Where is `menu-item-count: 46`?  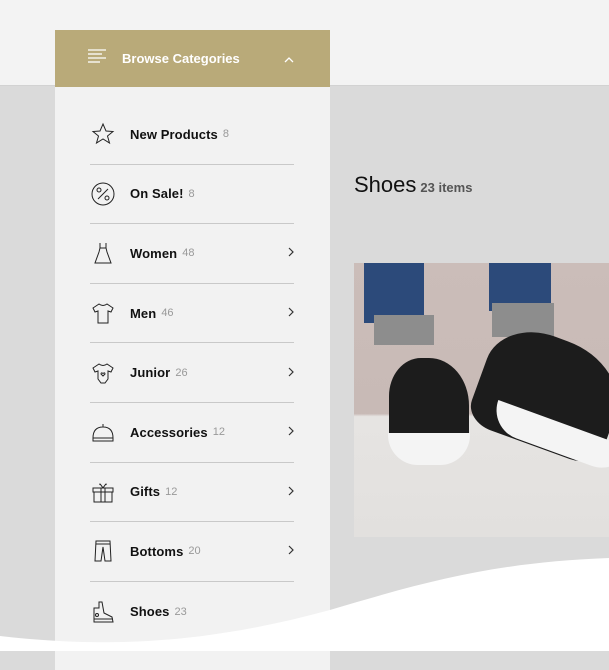 menu-item-count: 46 is located at coordinates (167, 313).